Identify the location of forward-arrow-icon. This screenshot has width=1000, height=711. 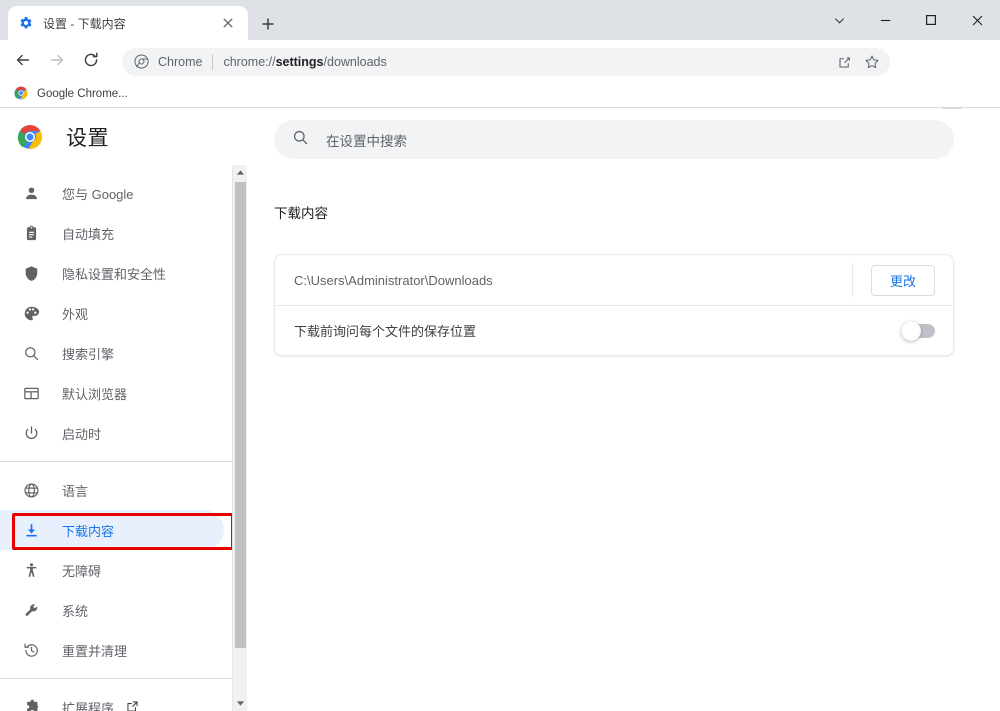
(57, 60).